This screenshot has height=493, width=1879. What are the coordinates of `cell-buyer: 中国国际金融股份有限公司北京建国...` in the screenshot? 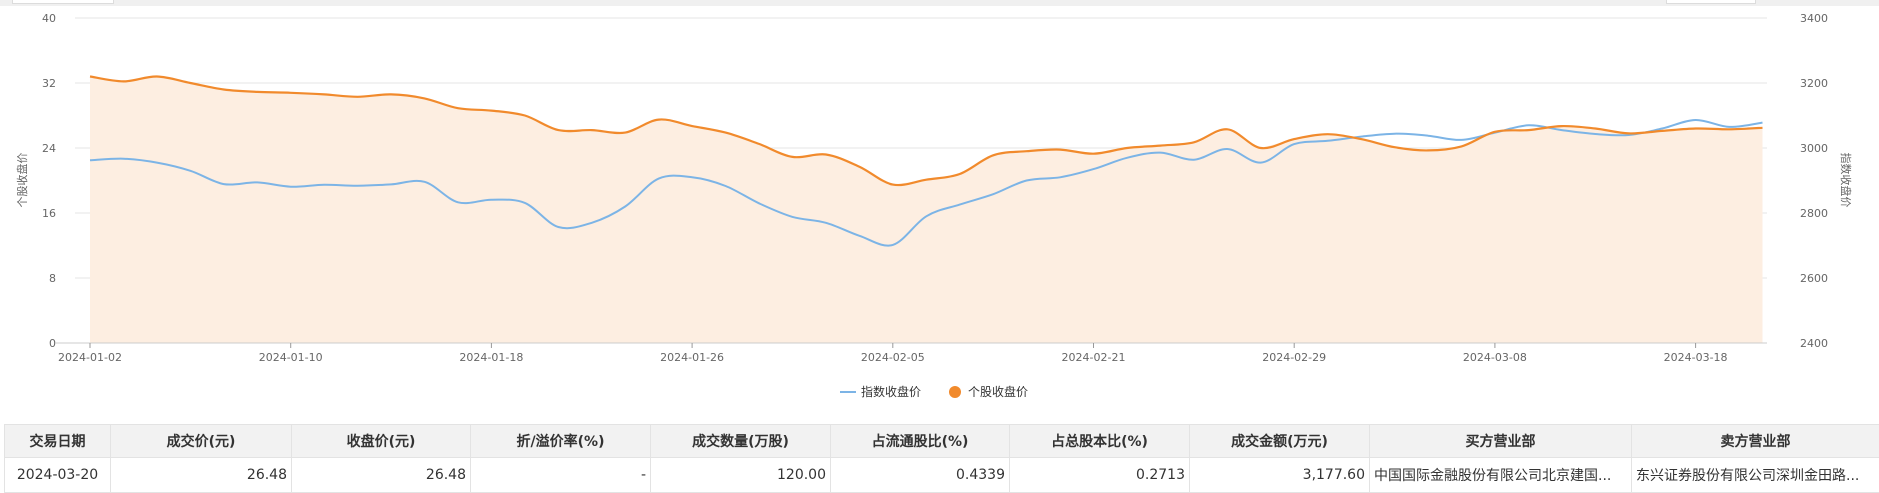 It's located at (1501, 475).